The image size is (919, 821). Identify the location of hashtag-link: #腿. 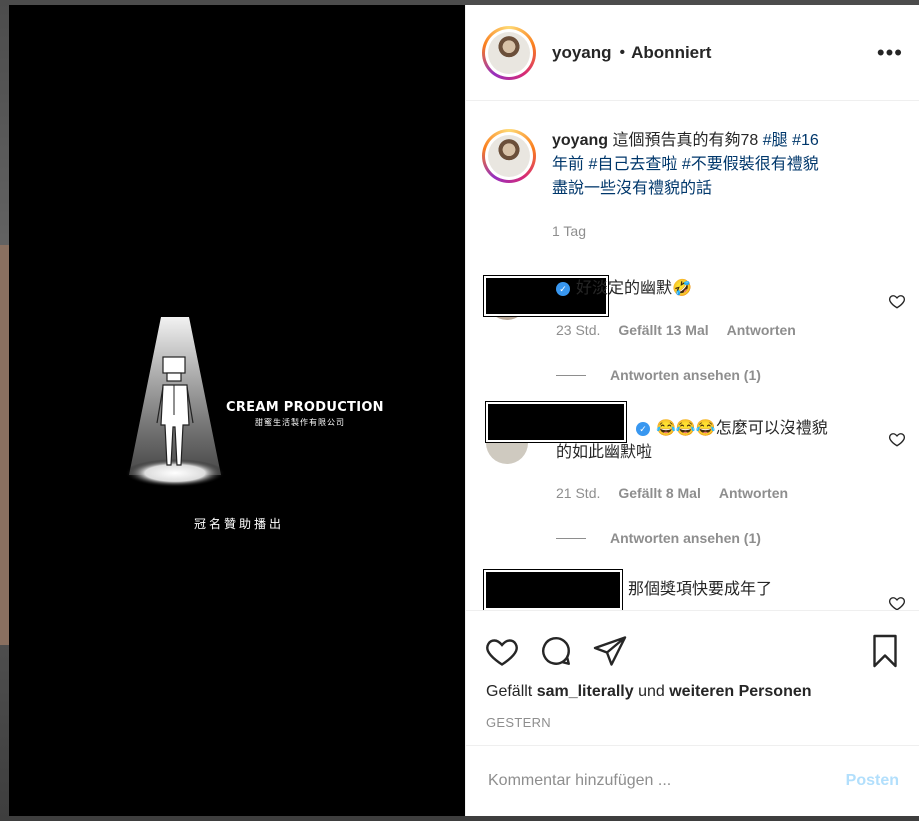
(775, 140).